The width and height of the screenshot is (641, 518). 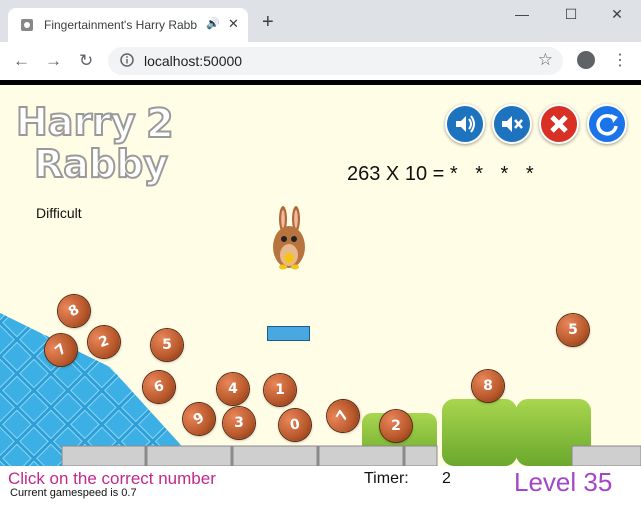 I want to click on sound-off-icon, so click(x=512, y=124).